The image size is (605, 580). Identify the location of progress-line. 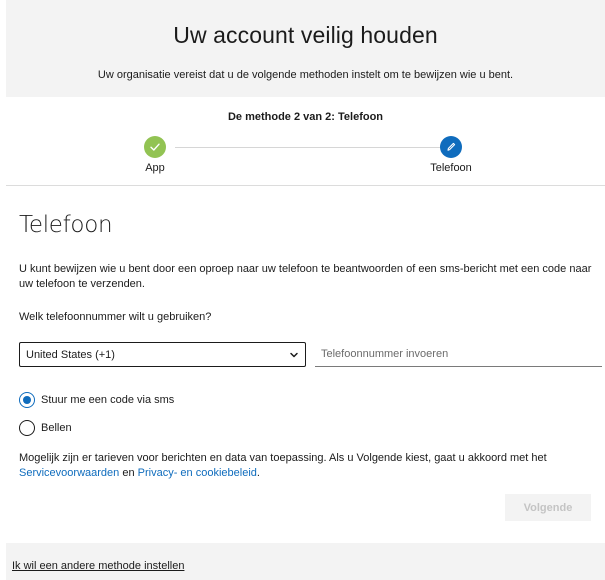
(308, 147).